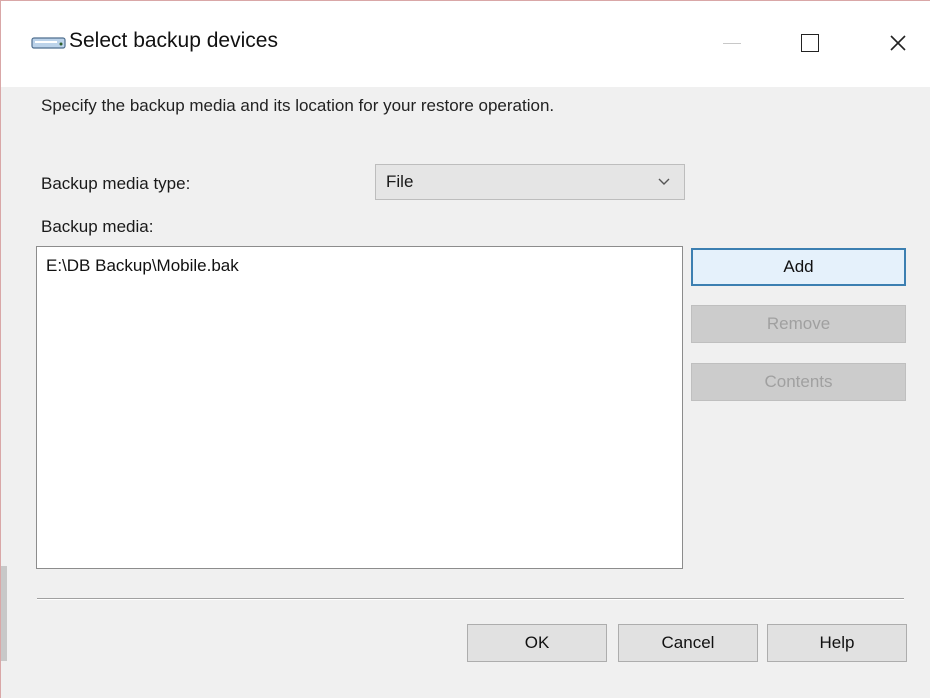 The image size is (930, 698). Describe the element at coordinates (400, 181) in the screenshot. I see `backup-media-type-value: File` at that location.